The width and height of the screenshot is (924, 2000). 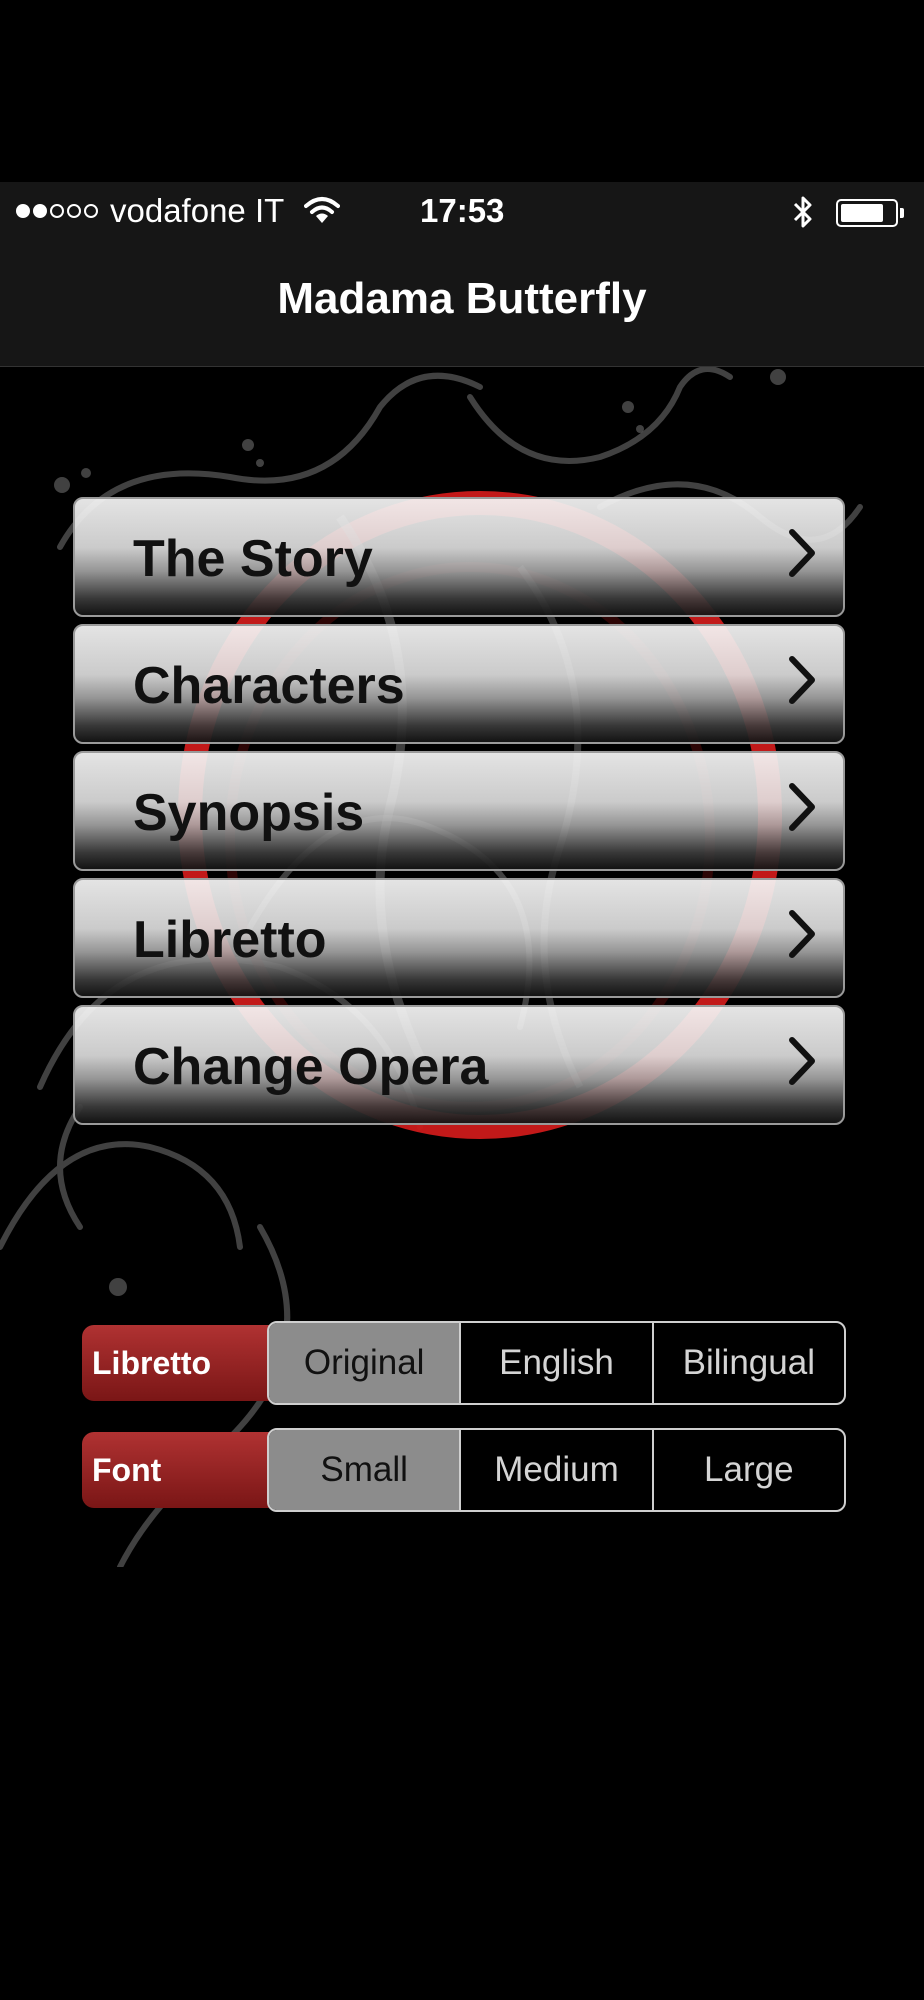 What do you see at coordinates (269, 686) in the screenshot?
I see `menu-item-label: Characters` at bounding box center [269, 686].